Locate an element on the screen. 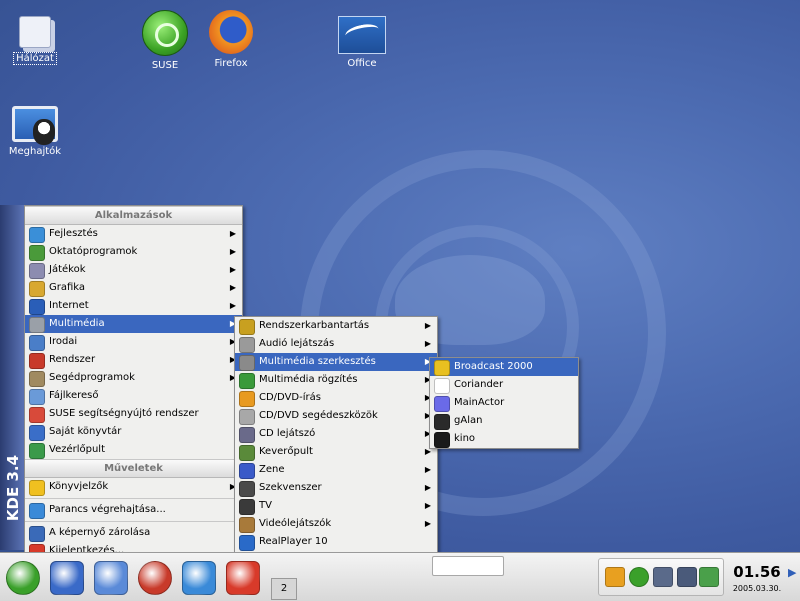 The width and height of the screenshot is (800, 601). menu-item: Multimédia szerkesztés ▶ is located at coordinates (336, 362).